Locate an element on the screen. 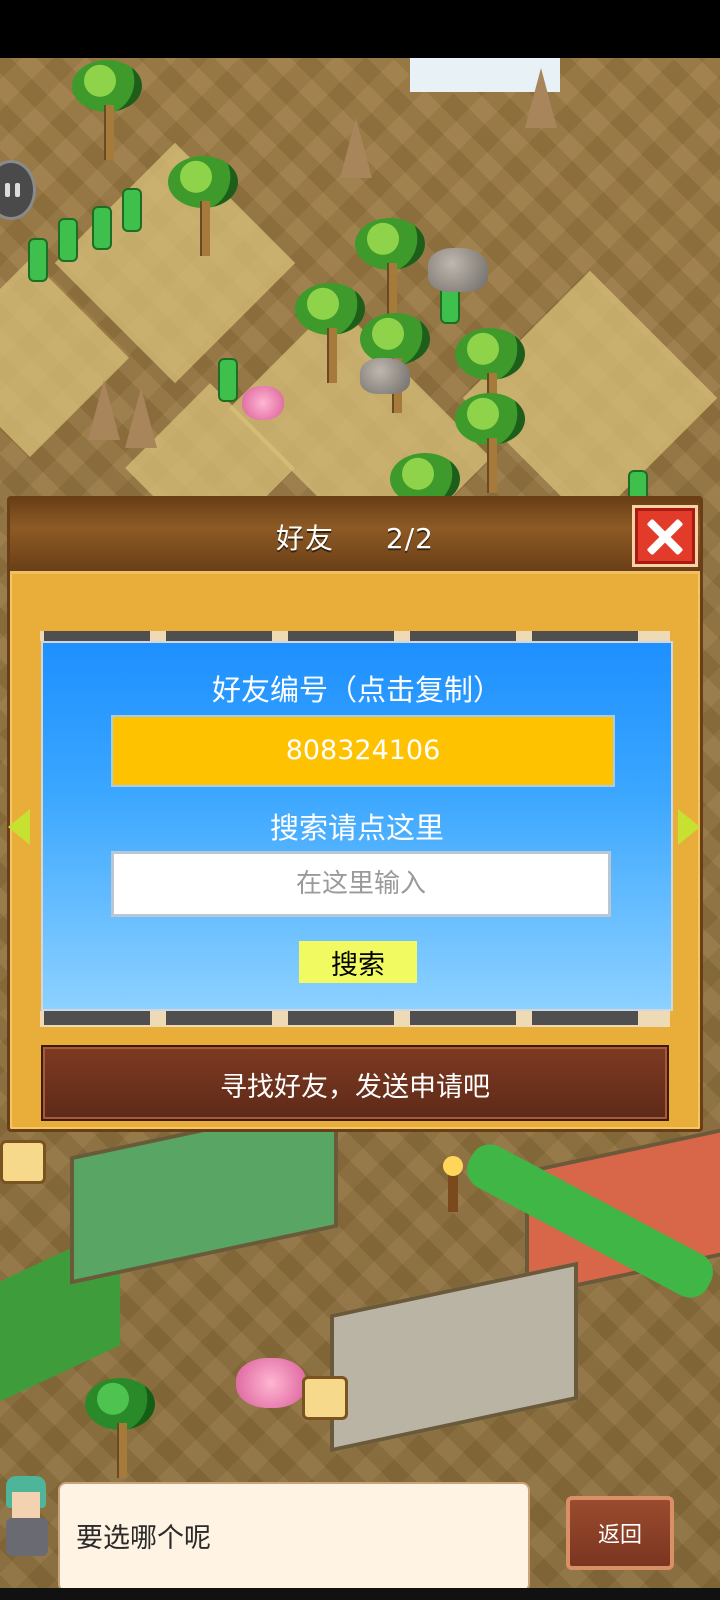 This screenshot has height=1600, width=720. dialog-title: 好友 2/2 is located at coordinates (355, 537).